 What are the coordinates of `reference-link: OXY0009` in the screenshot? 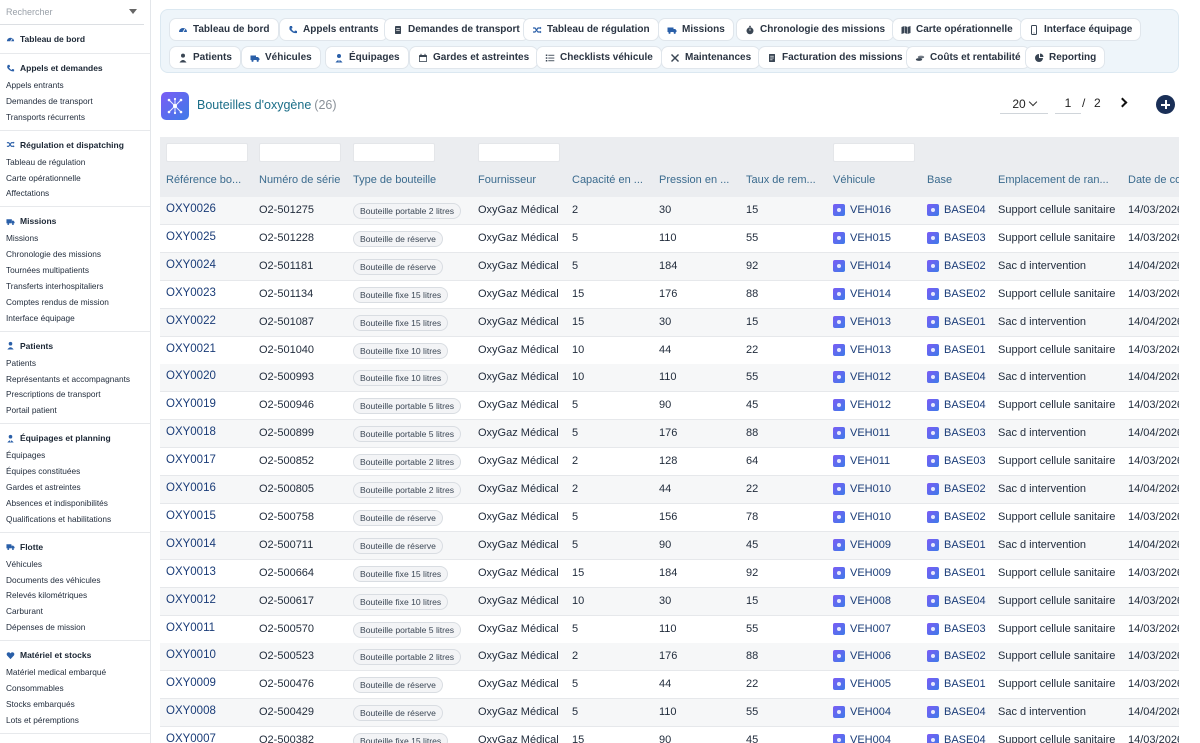 It's located at (207, 683).